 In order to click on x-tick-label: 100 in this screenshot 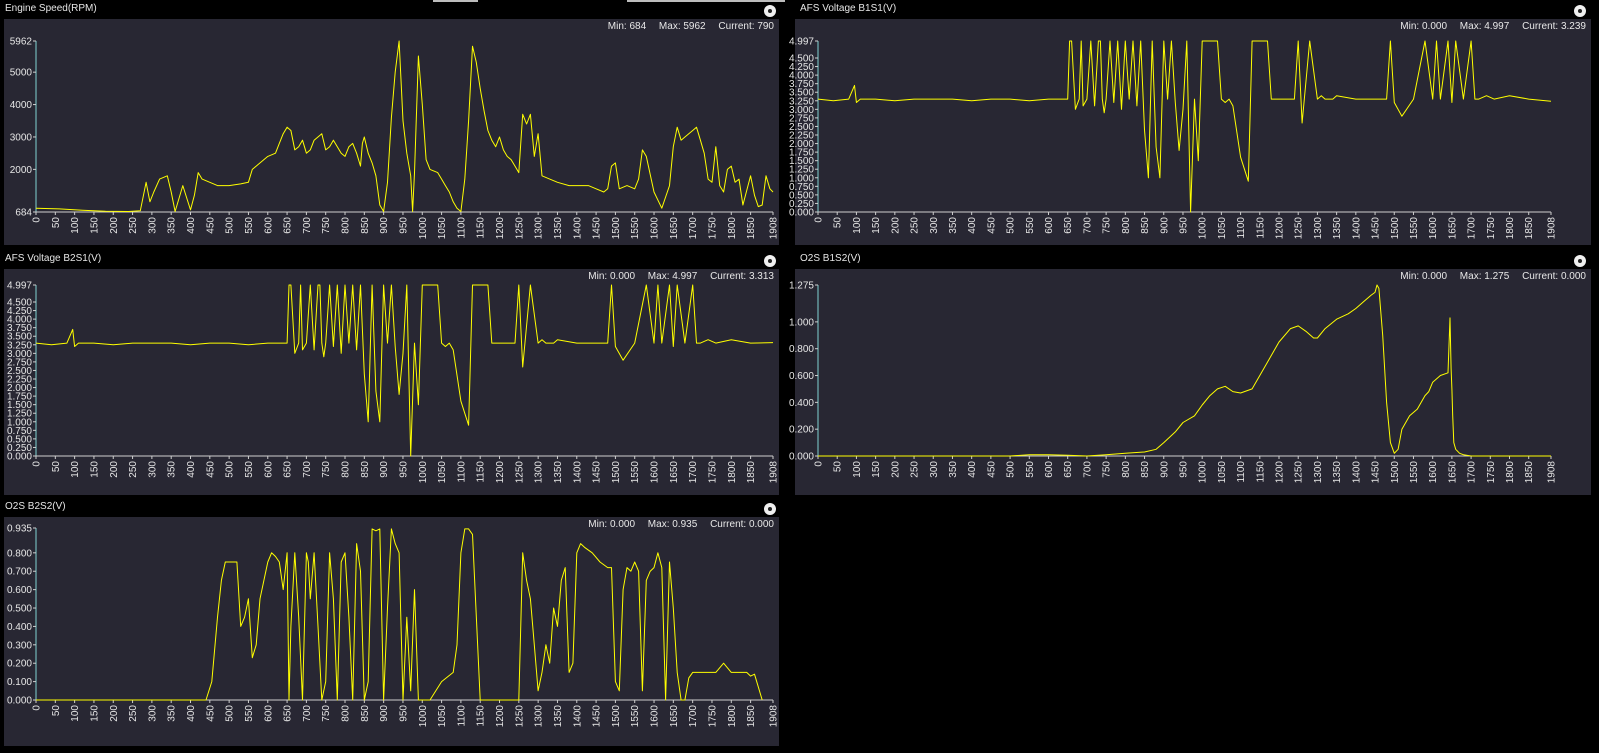, I will do `click(857, 225)`.